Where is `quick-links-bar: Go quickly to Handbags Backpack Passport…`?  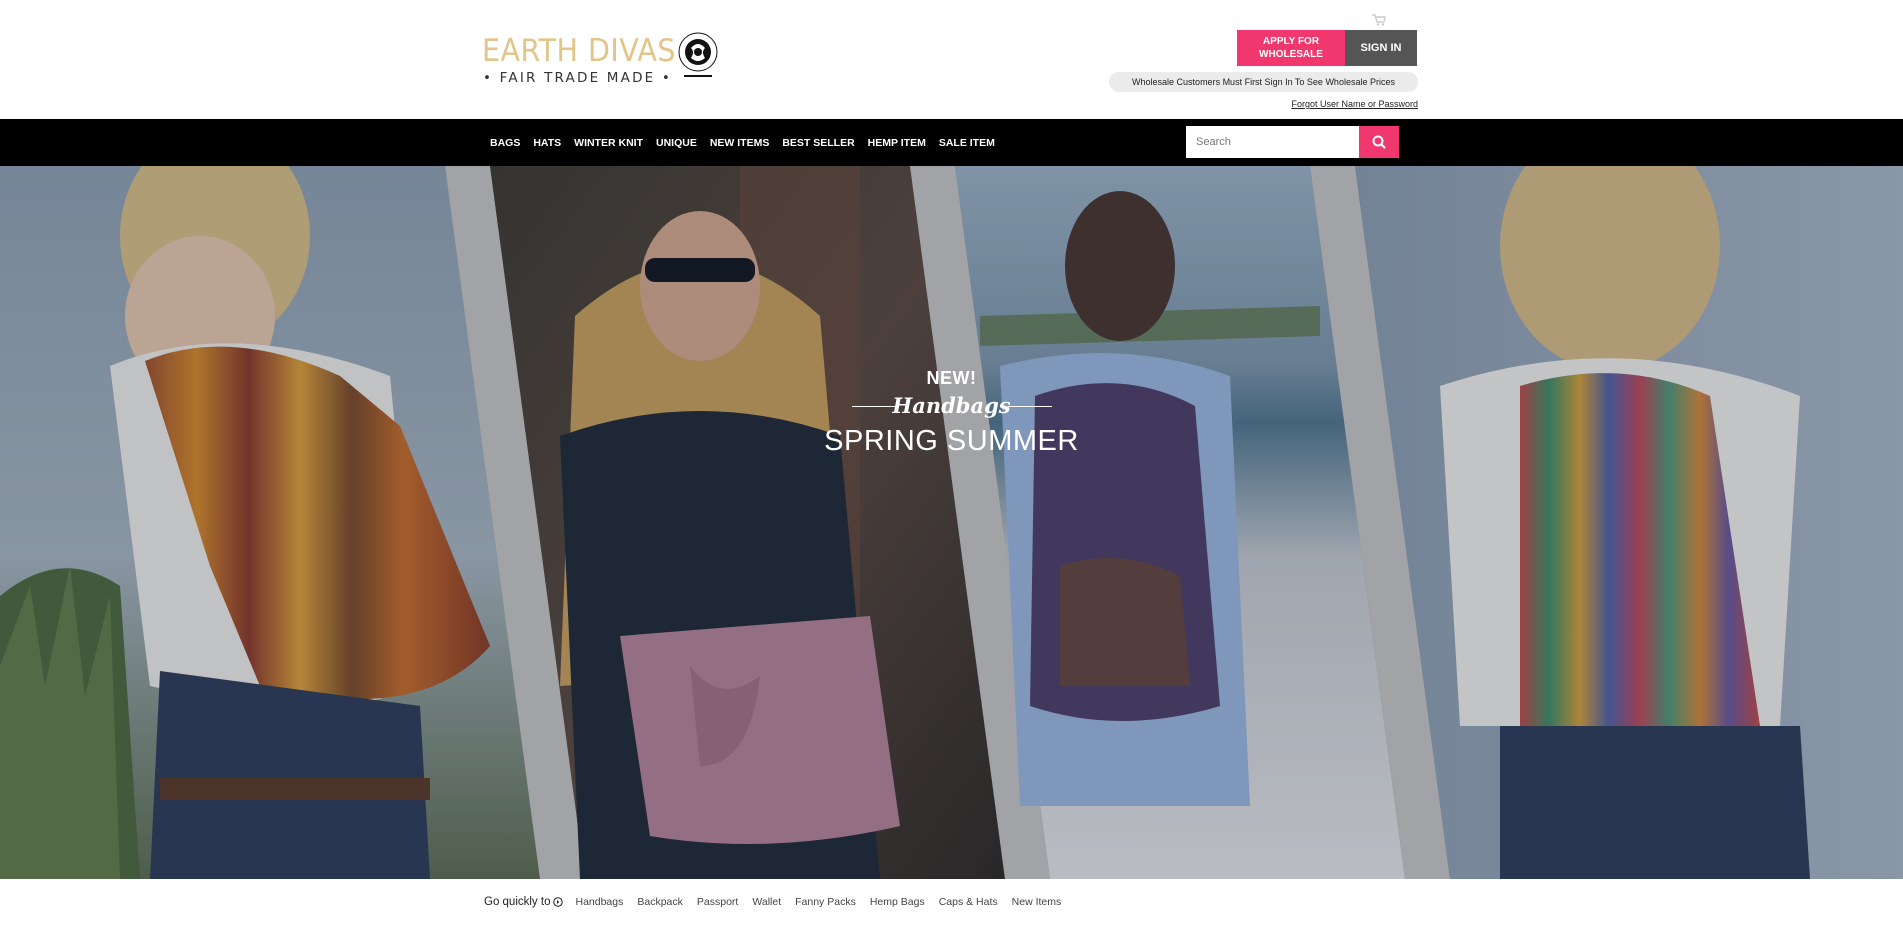
quick-links-bar: Go quickly to Handbags Backpack Passport… is located at coordinates (779, 902).